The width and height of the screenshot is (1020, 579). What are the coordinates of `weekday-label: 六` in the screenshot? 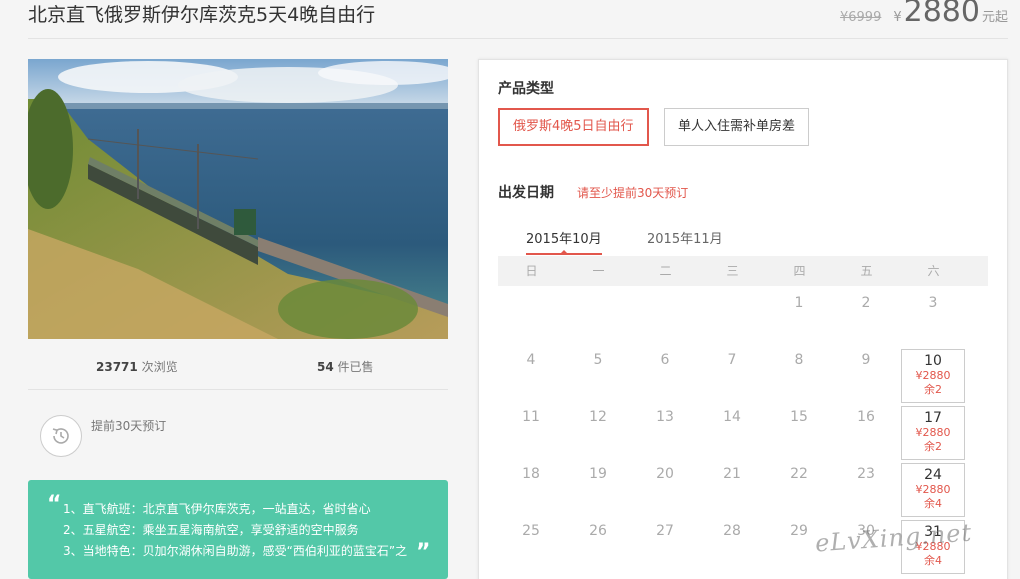 It's located at (933, 271).